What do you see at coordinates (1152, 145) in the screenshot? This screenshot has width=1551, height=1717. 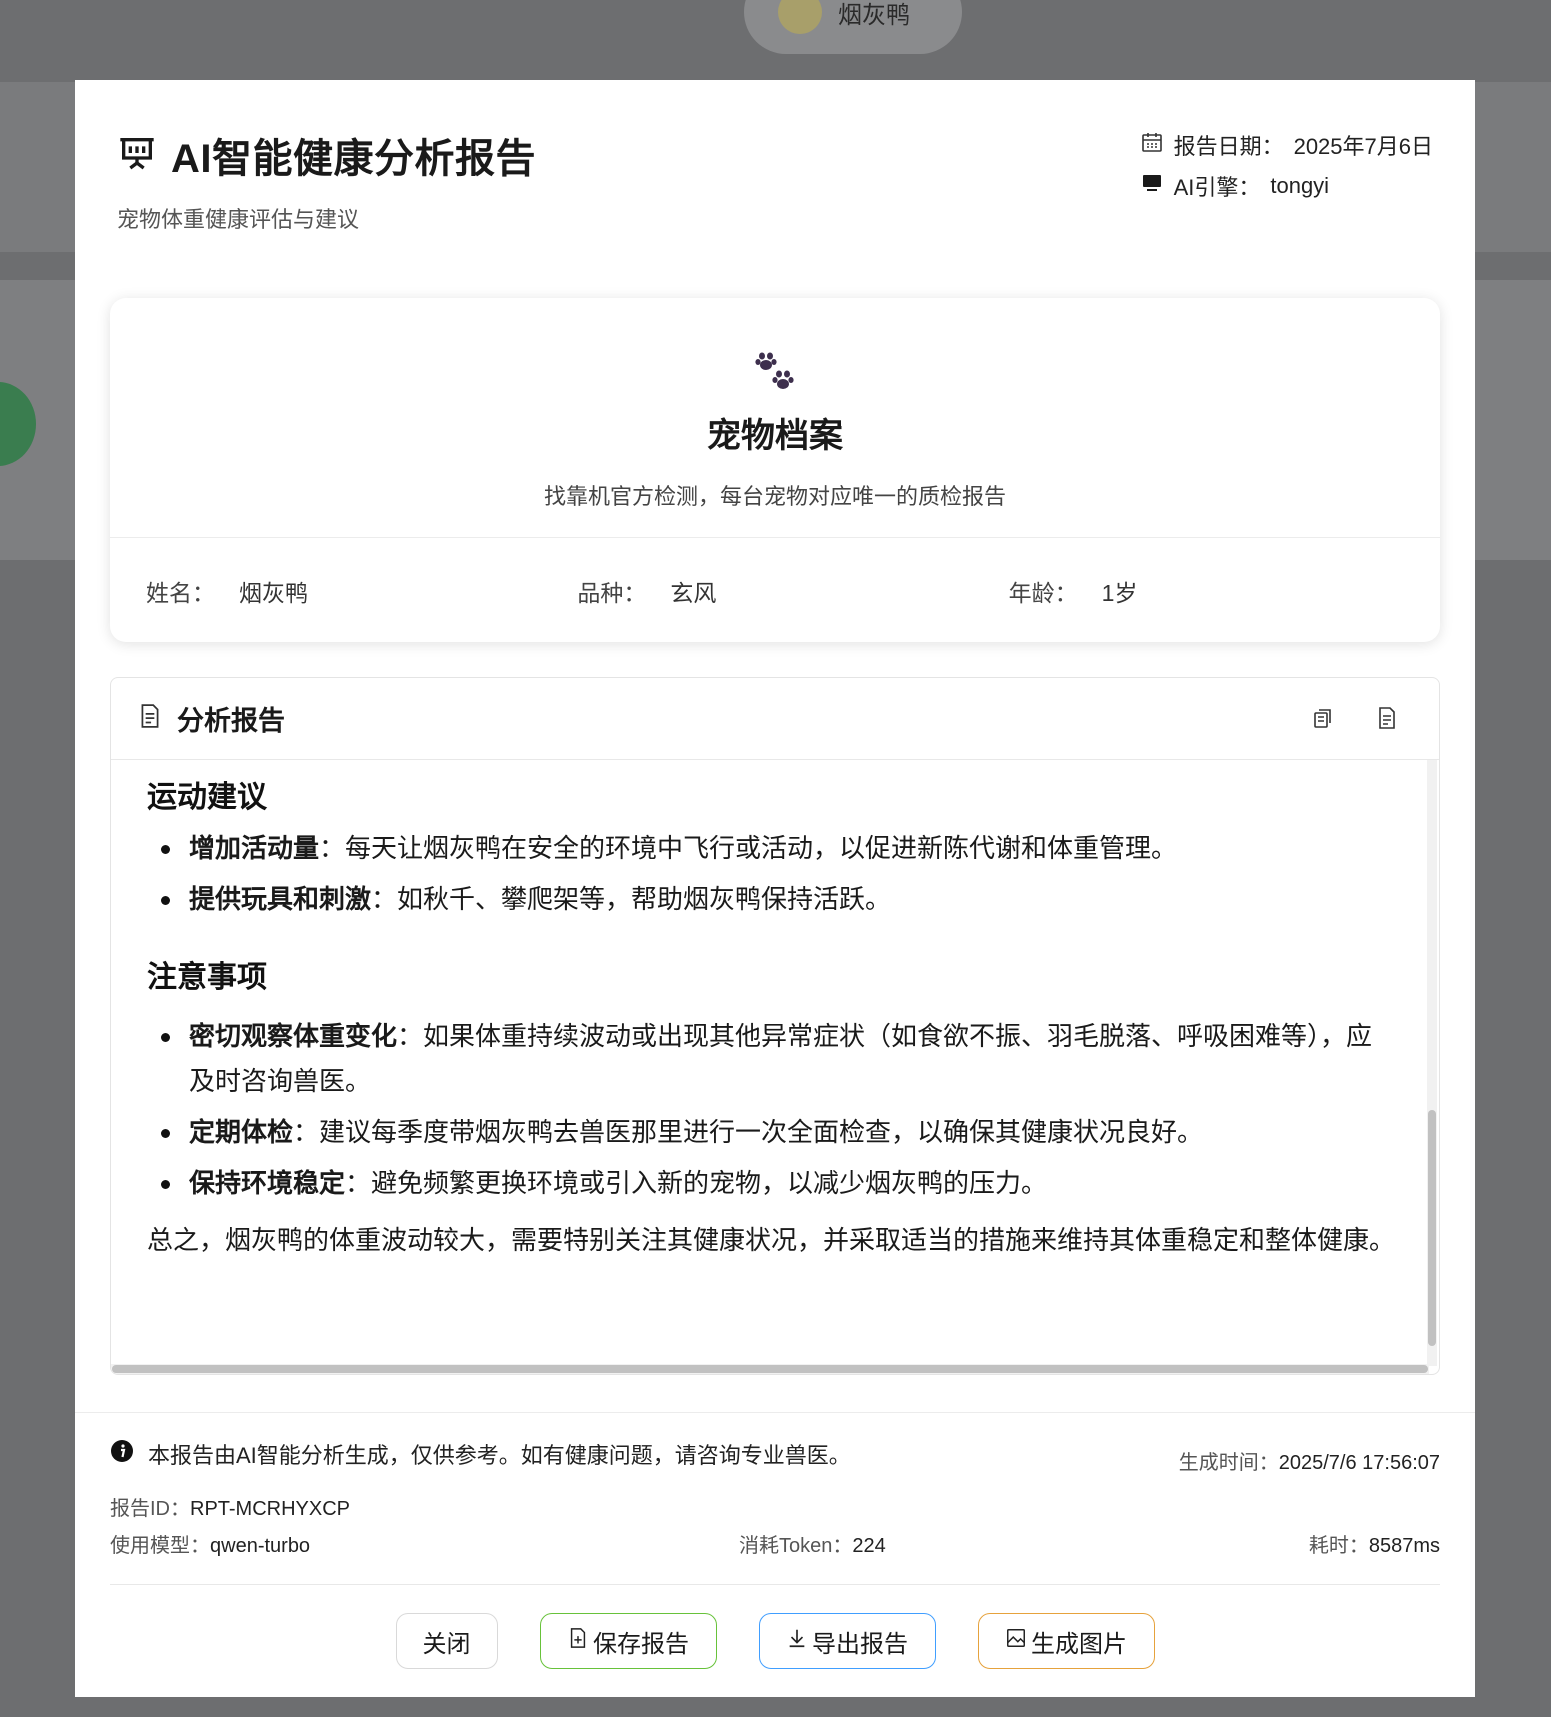 I see `calendar-icon` at bounding box center [1152, 145].